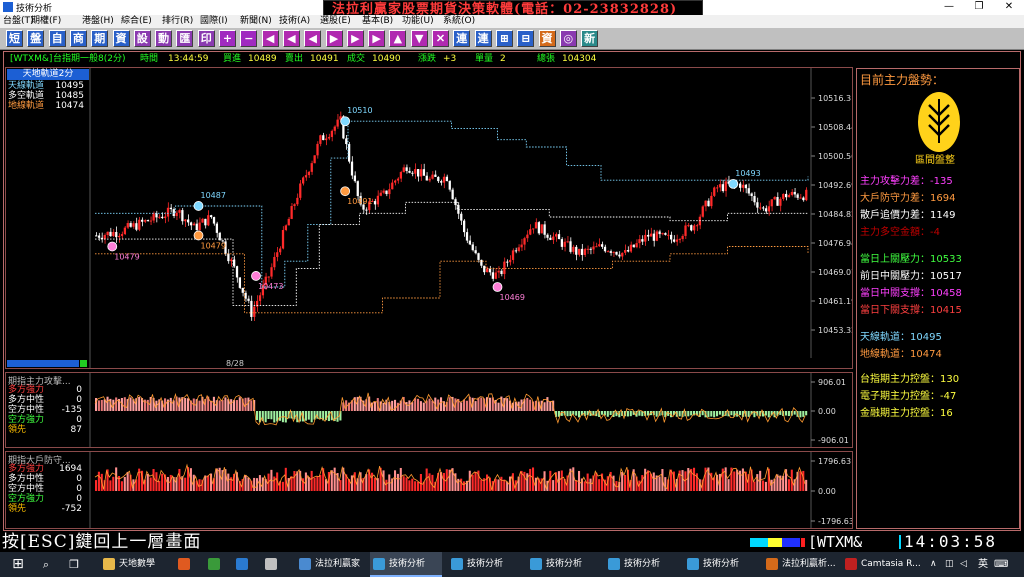  Describe the element at coordinates (334, 38) in the screenshot. I see `toolbar-button-15: ▶` at that location.